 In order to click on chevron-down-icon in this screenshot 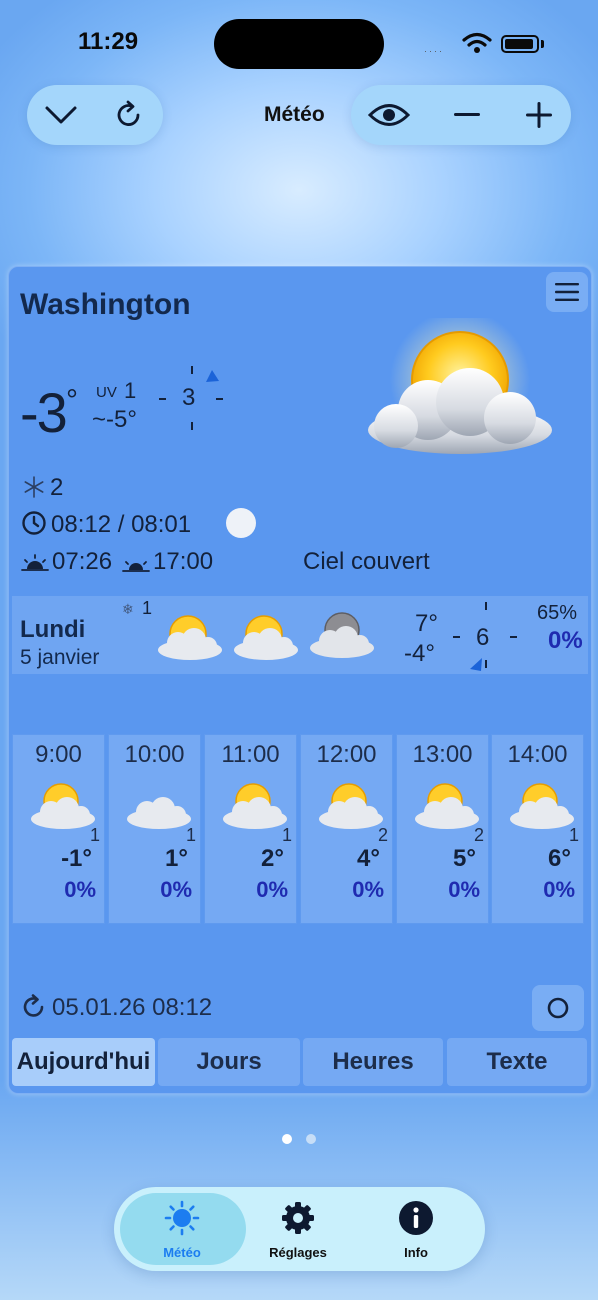, I will do `click(61, 115)`.